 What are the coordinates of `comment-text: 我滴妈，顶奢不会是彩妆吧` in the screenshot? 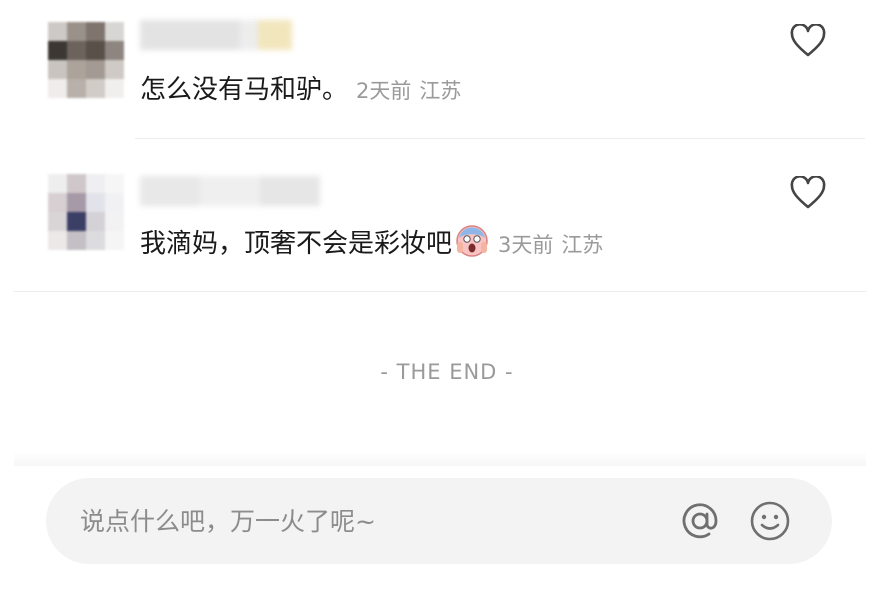 It's located at (296, 244).